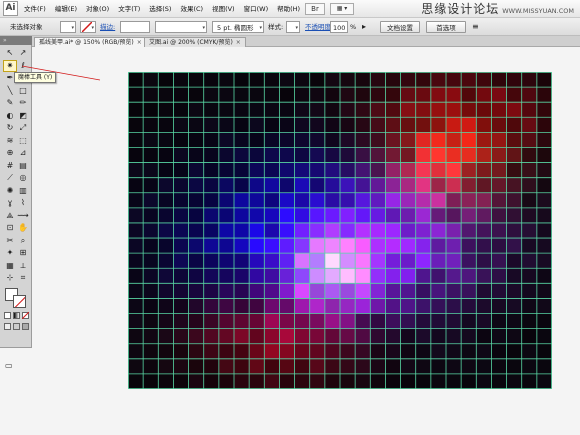 The height and width of the screenshot is (435, 580). Describe the element at coordinates (23, 128) in the screenshot. I see `scale-tool-icon: ⤢` at that location.